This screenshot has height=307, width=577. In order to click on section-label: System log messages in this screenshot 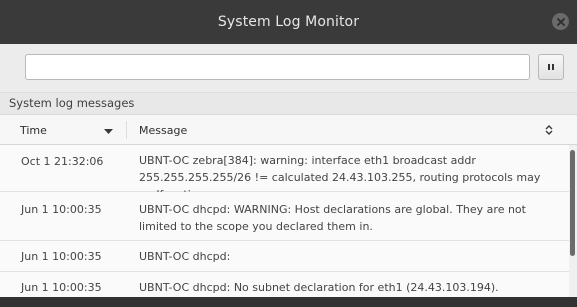, I will do `click(72, 103)`.